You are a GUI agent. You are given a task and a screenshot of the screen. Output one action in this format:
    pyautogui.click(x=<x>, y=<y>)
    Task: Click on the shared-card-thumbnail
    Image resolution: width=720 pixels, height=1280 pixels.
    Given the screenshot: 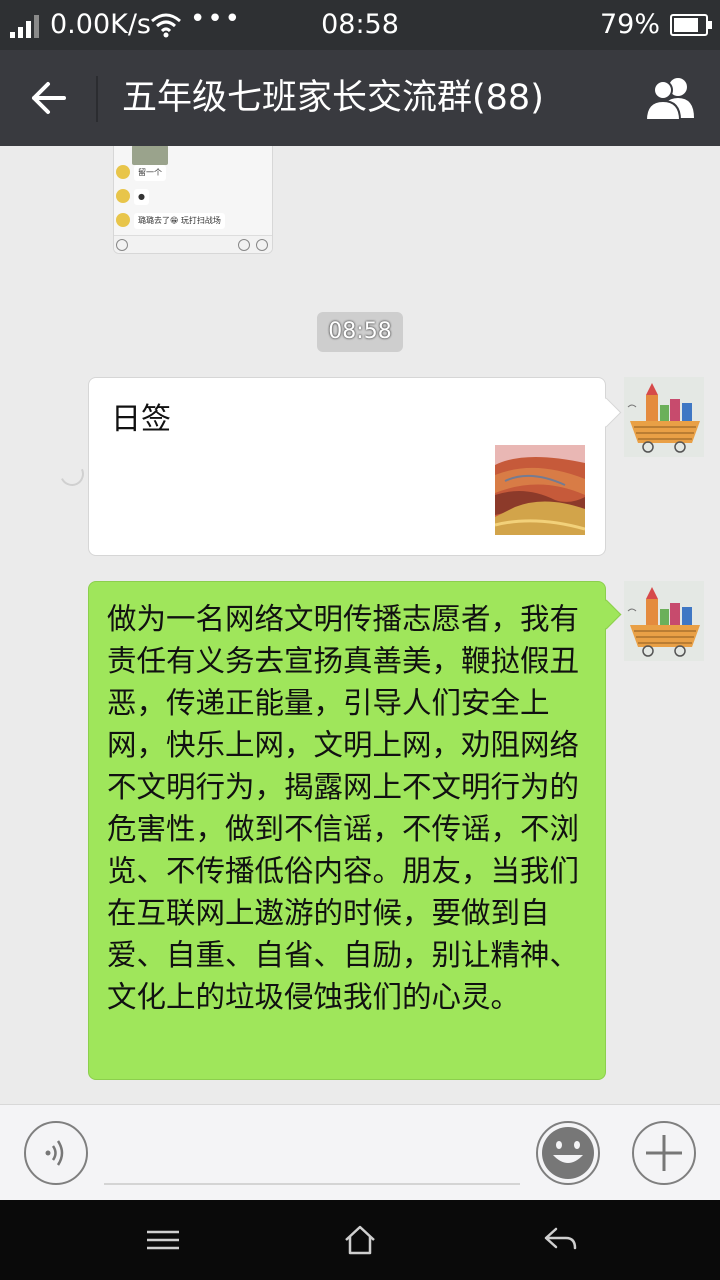 What is the action you would take?
    pyautogui.click(x=540, y=490)
    